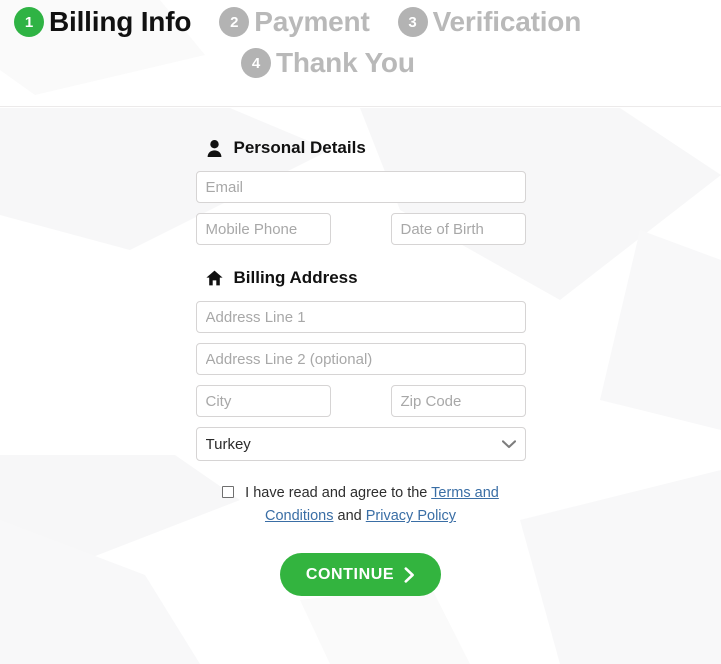  What do you see at coordinates (263, 401) in the screenshot?
I see `city-input` at bounding box center [263, 401].